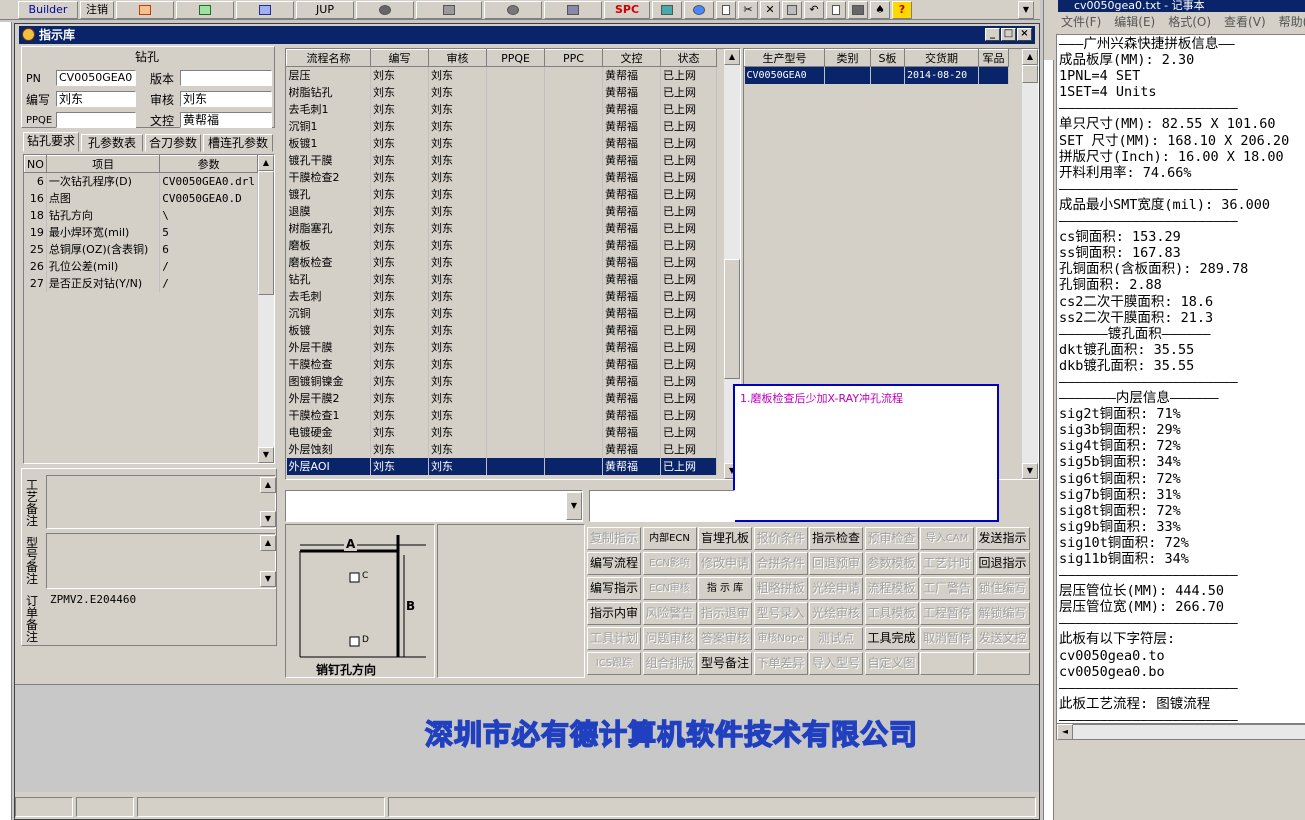  Describe the element at coordinates (96, 78) in the screenshot. I see `pn-field: CV0050GEA0` at that location.